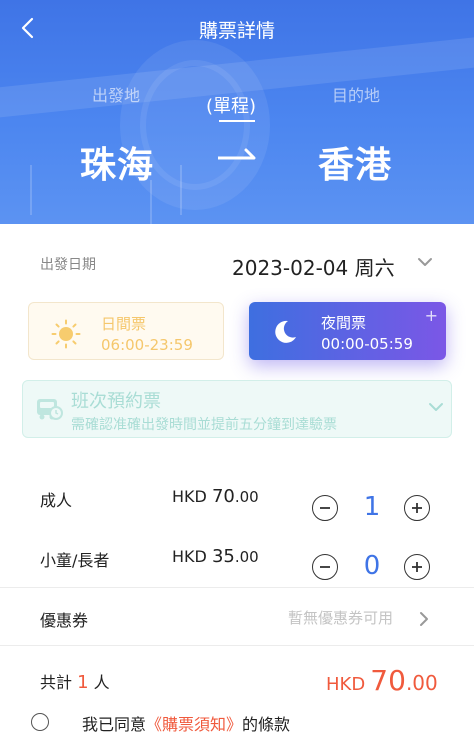  Describe the element at coordinates (355, 162) in the screenshot. I see `to-city: 香港` at that location.